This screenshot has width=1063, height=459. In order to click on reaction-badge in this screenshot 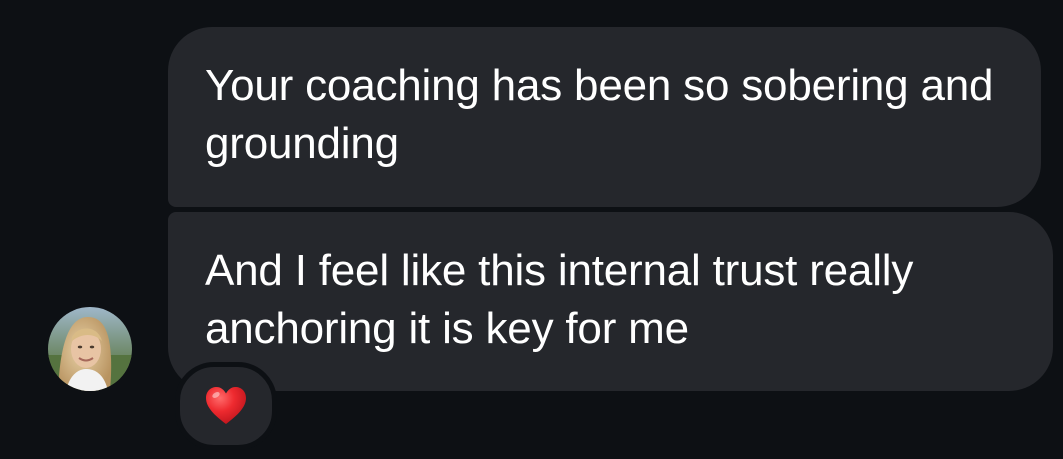, I will do `click(226, 406)`.